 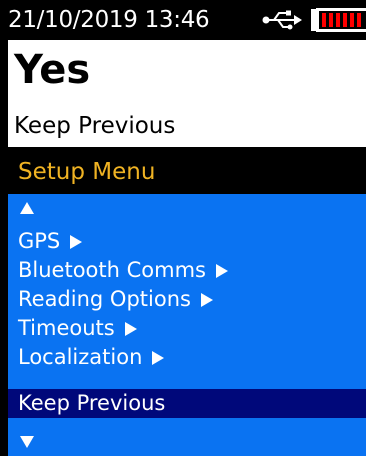 I want to click on menu-header: Setup Menu, so click(x=187, y=170).